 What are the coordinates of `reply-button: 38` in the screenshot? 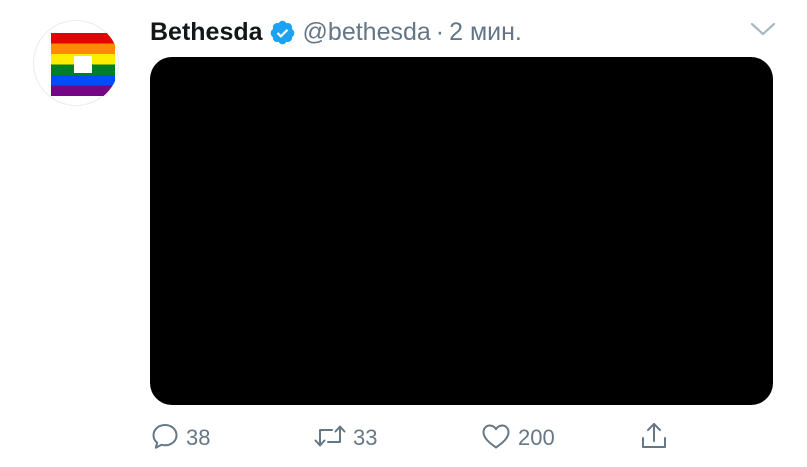 It's located at (180, 438).